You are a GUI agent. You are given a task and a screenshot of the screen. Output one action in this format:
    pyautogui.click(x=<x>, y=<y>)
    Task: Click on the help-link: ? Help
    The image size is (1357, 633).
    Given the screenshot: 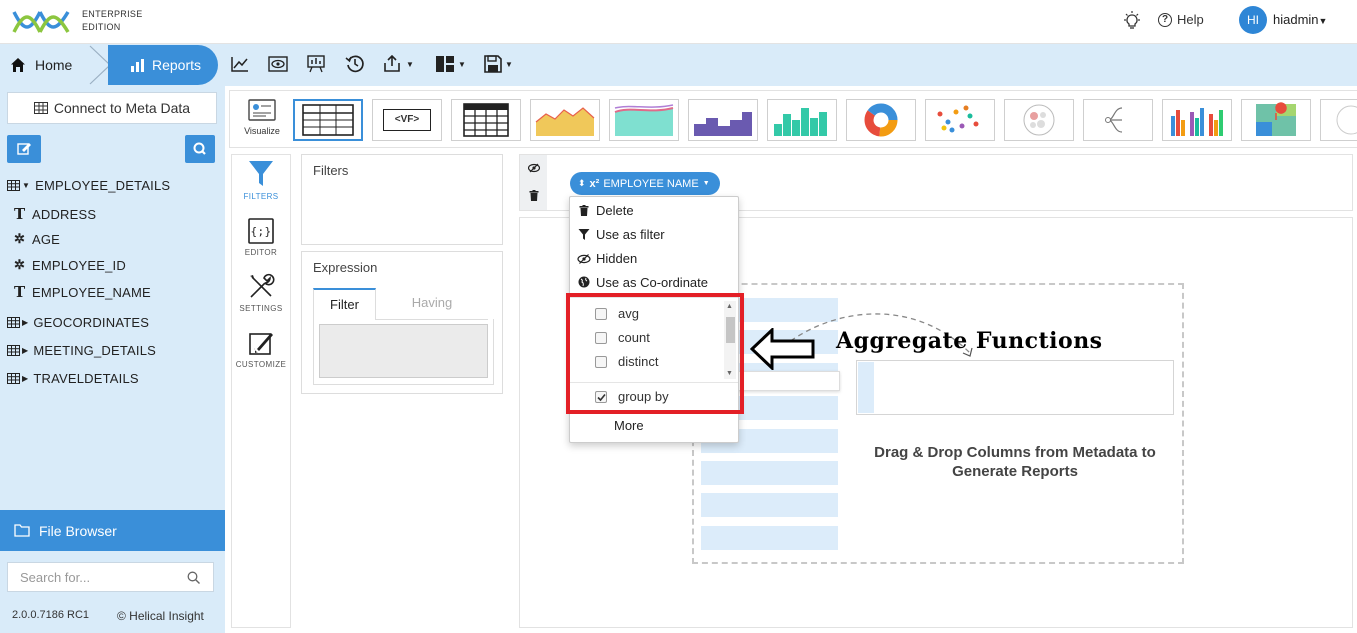 What is the action you would take?
    pyautogui.click(x=1181, y=19)
    